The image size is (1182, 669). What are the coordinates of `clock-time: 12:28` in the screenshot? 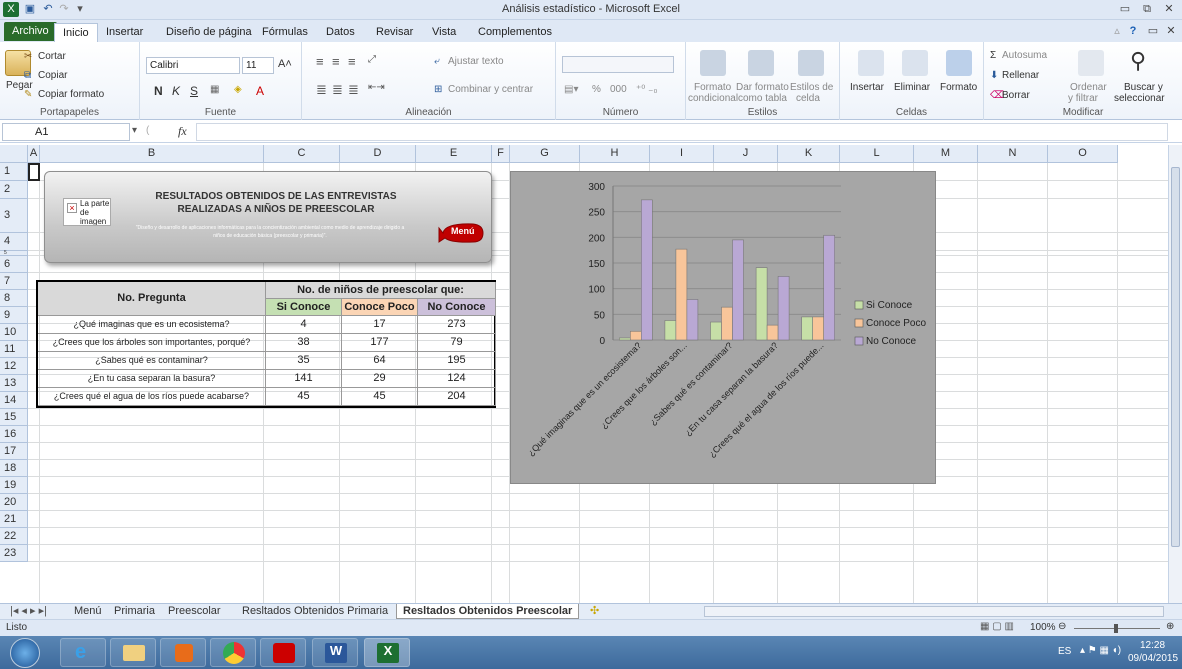 It's located at (1152, 645).